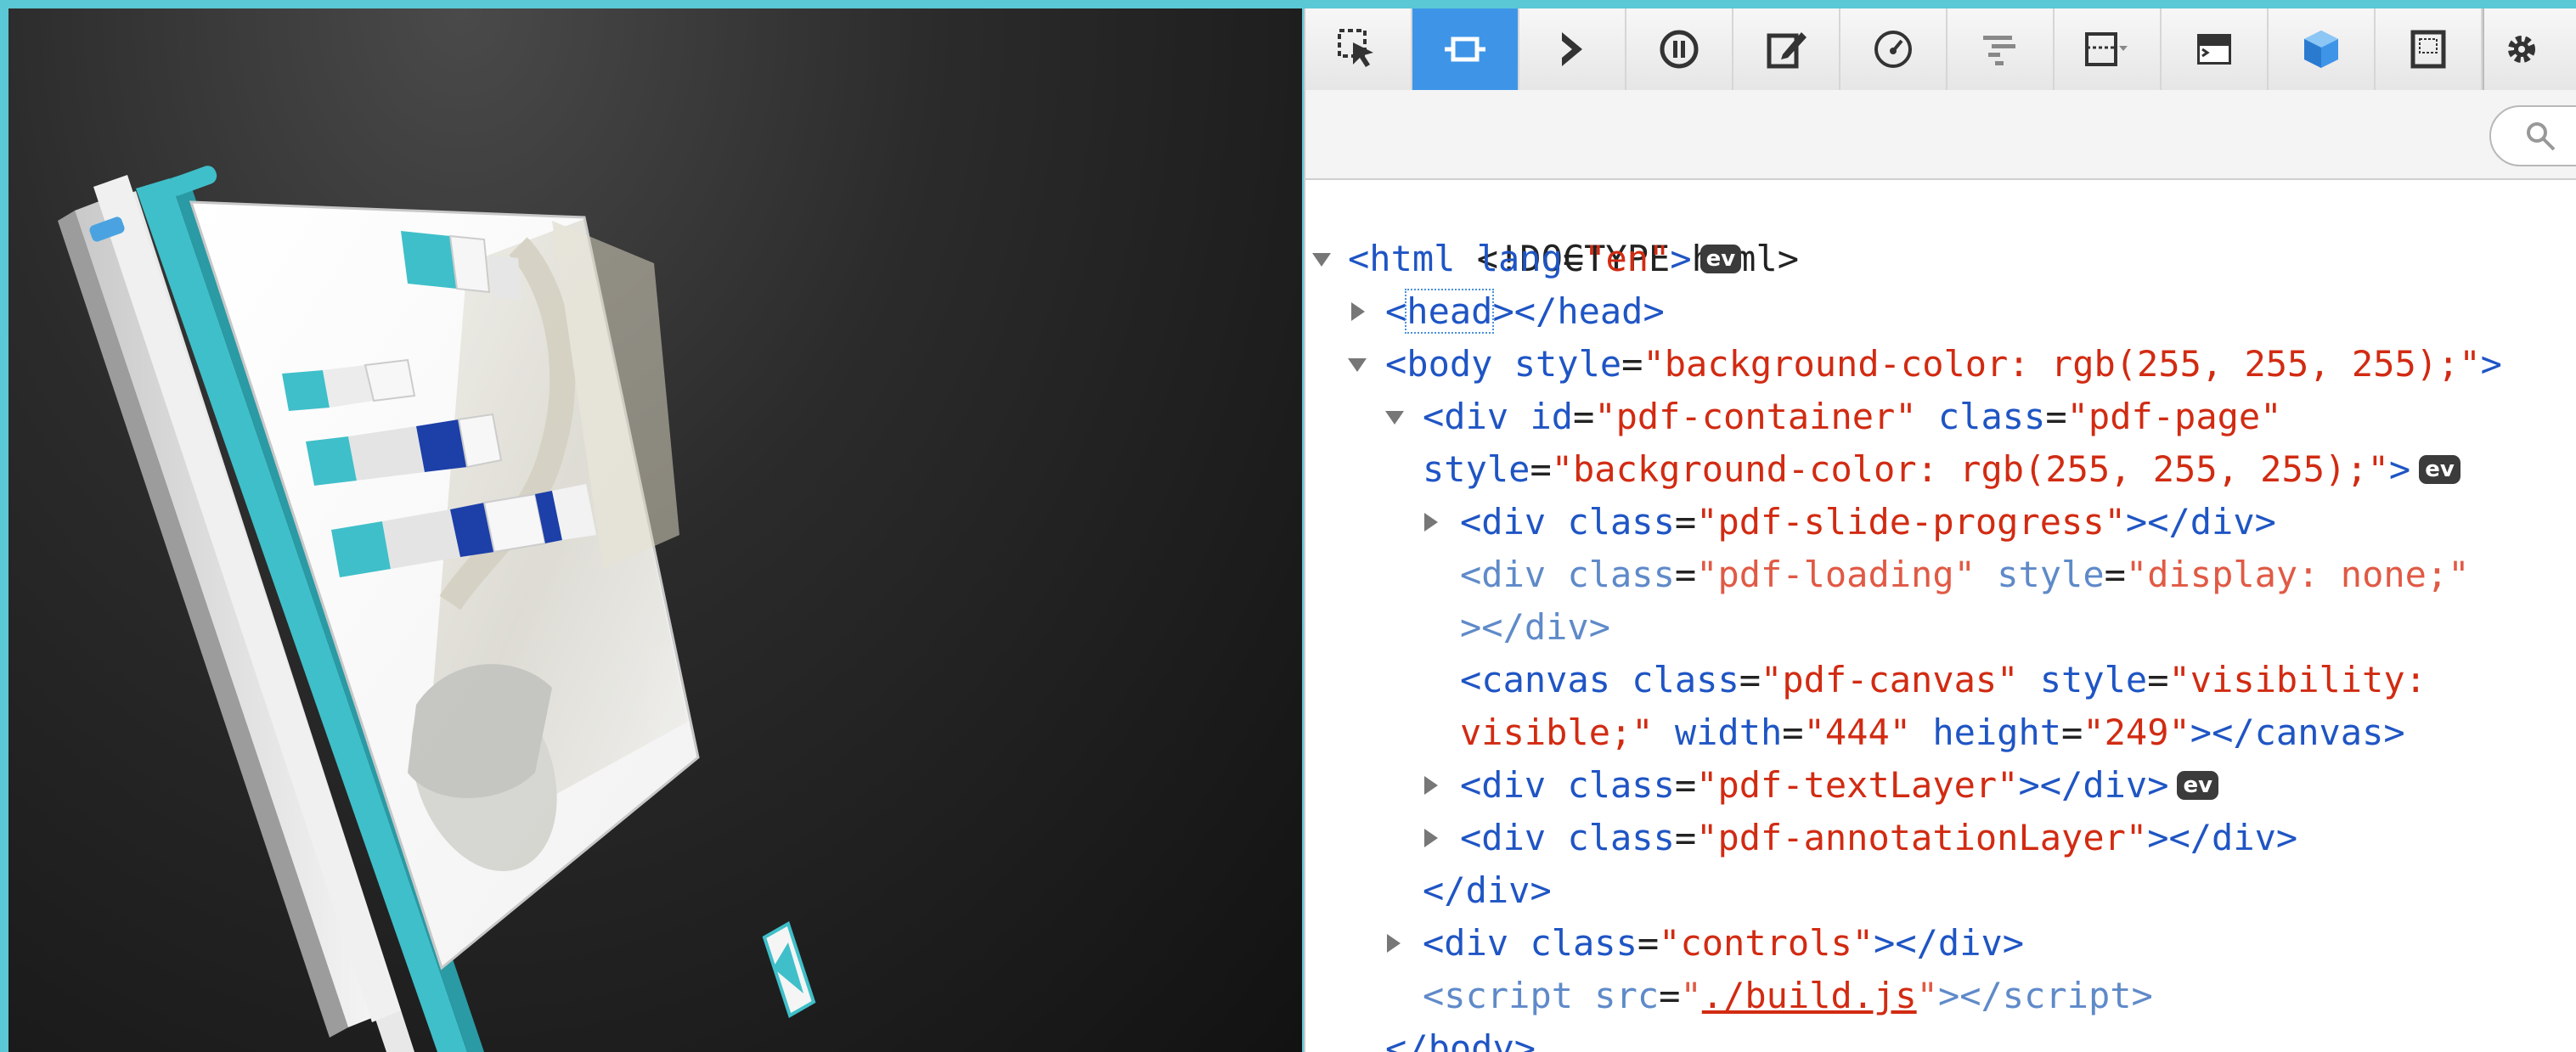 This screenshot has width=2576, height=1052. What do you see at coordinates (2083, 679) in the screenshot?
I see `attr-name: style` at bounding box center [2083, 679].